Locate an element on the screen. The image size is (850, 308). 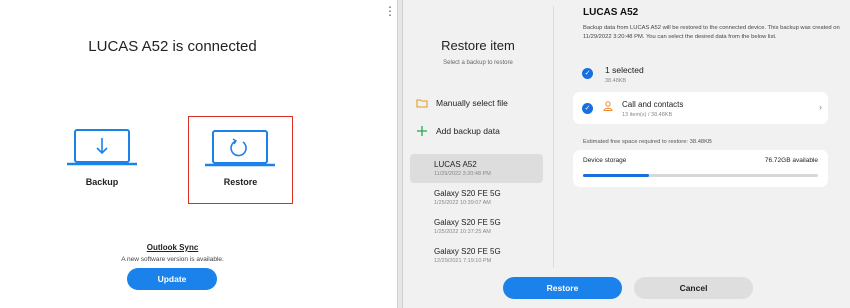
add-backup-data-button: Add backup data is located at coordinates (457, 131).